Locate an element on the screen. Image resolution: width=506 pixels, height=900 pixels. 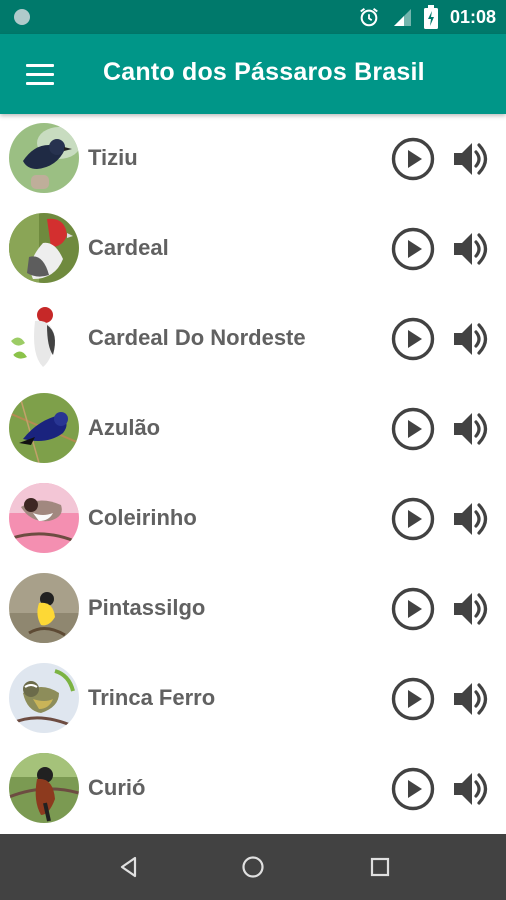
list-item: Trinca Ferro is located at coordinates (253, 699).